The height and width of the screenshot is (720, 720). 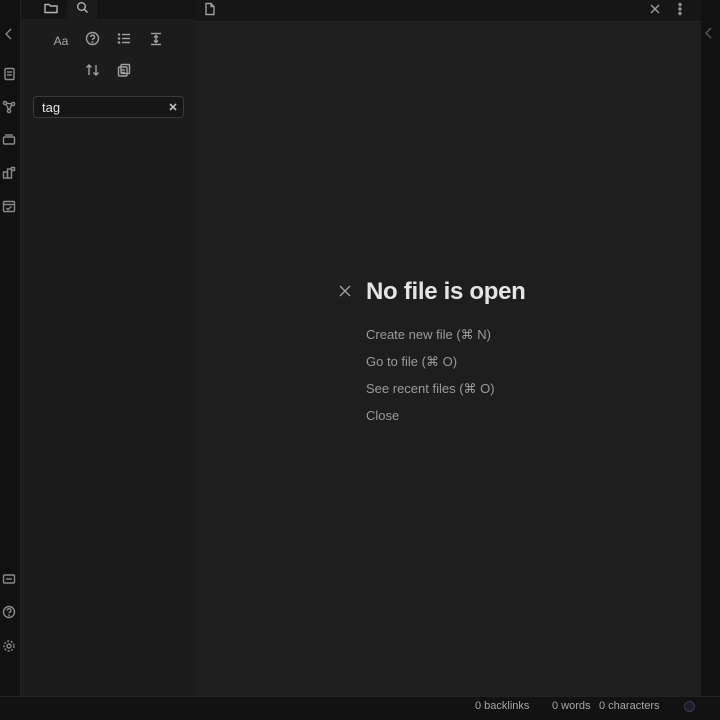 I want to click on clear-search-icon, so click(x=173, y=107).